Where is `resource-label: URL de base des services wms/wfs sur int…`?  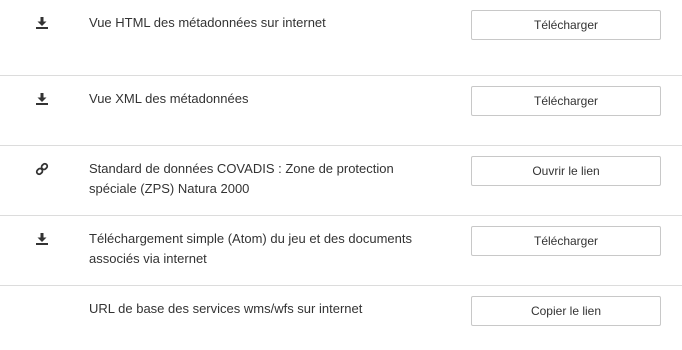 resource-label: URL de base des services wms/wfs sur int… is located at coordinates (226, 308).